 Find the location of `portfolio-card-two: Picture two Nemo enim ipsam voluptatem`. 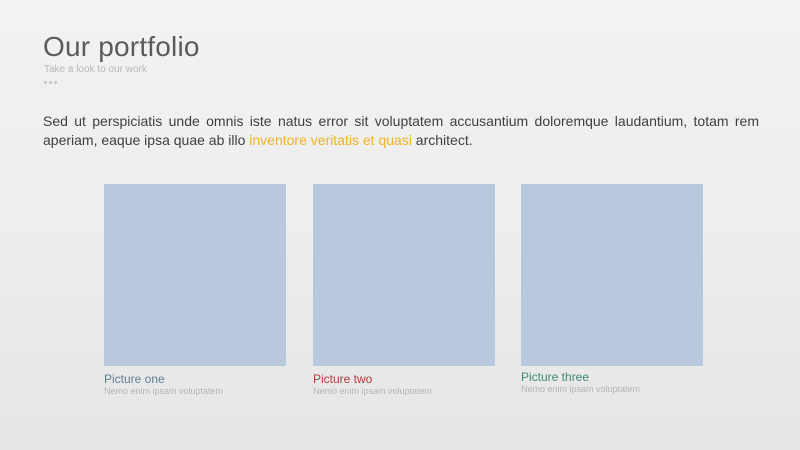

portfolio-card-two: Picture two Nemo enim ipsam voluptatem is located at coordinates (404, 290).